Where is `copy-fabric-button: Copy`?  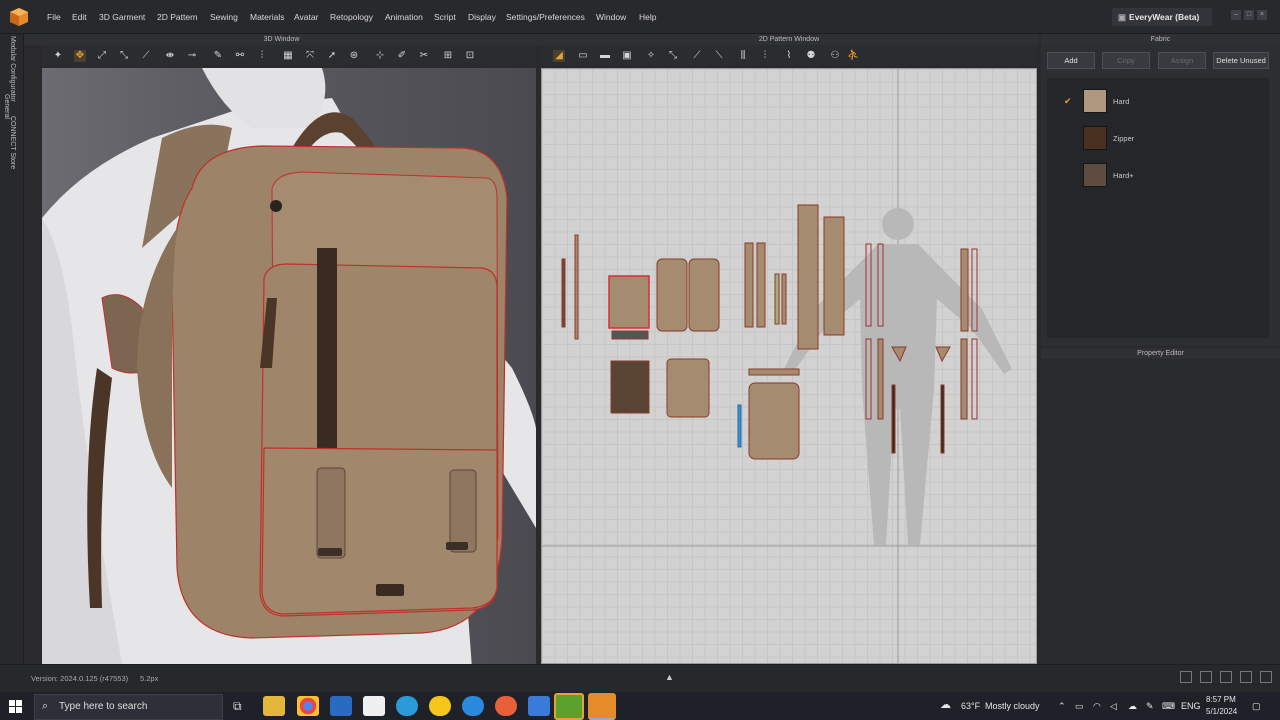
copy-fabric-button: Copy is located at coordinates (1126, 60).